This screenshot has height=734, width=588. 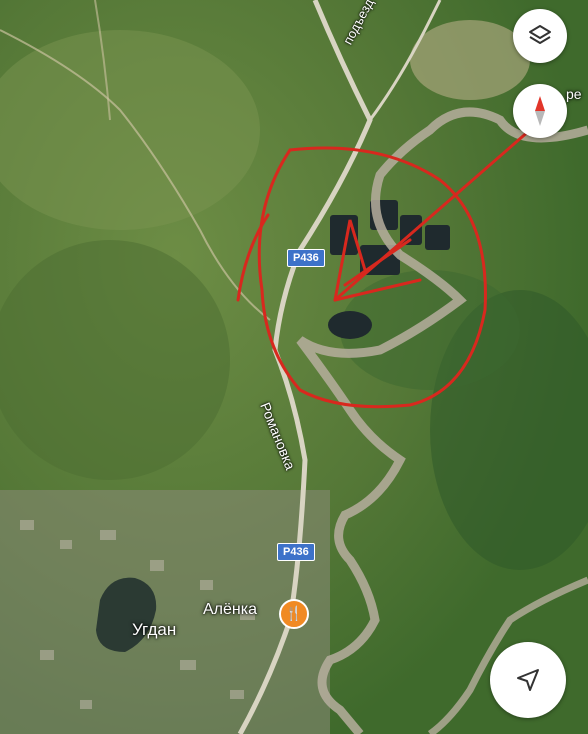 I want to click on compass-button, so click(x=540, y=111).